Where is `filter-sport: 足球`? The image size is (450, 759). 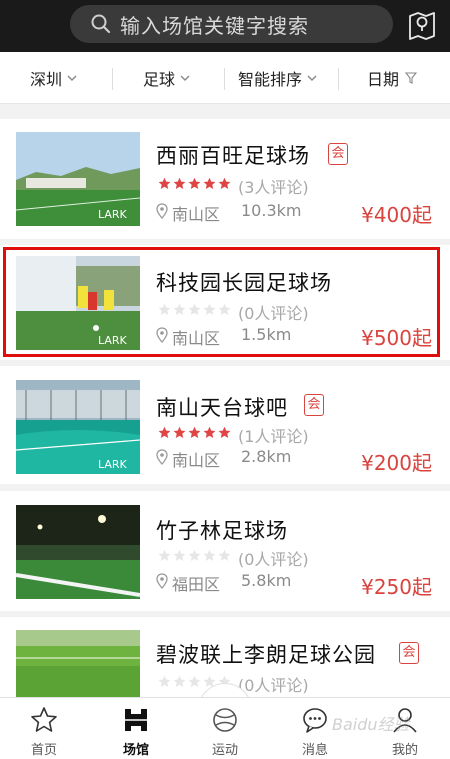 filter-sport: 足球 is located at coordinates (166, 78).